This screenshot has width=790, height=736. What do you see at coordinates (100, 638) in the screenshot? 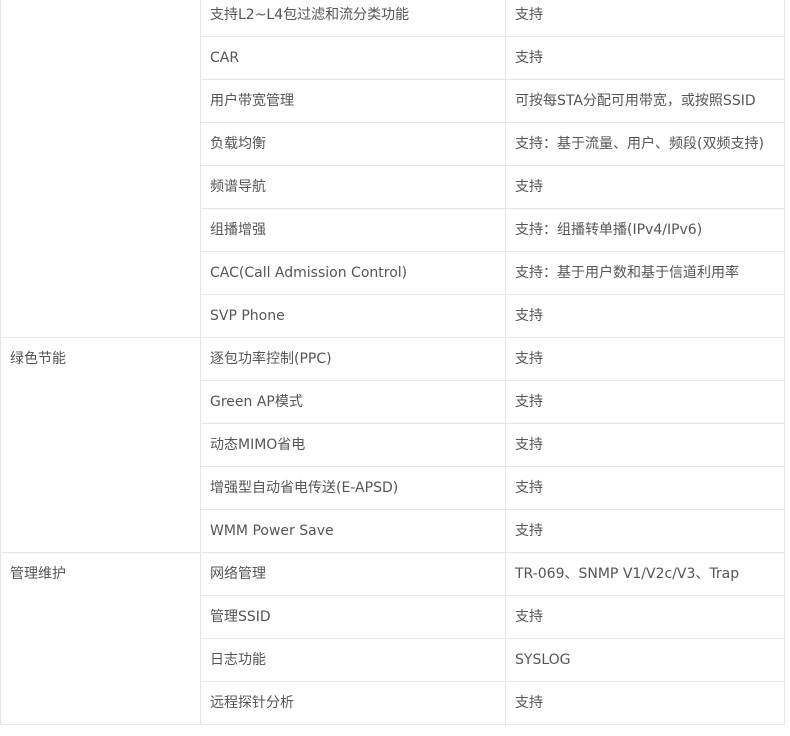
I see `category-cell: 管理维护` at bounding box center [100, 638].